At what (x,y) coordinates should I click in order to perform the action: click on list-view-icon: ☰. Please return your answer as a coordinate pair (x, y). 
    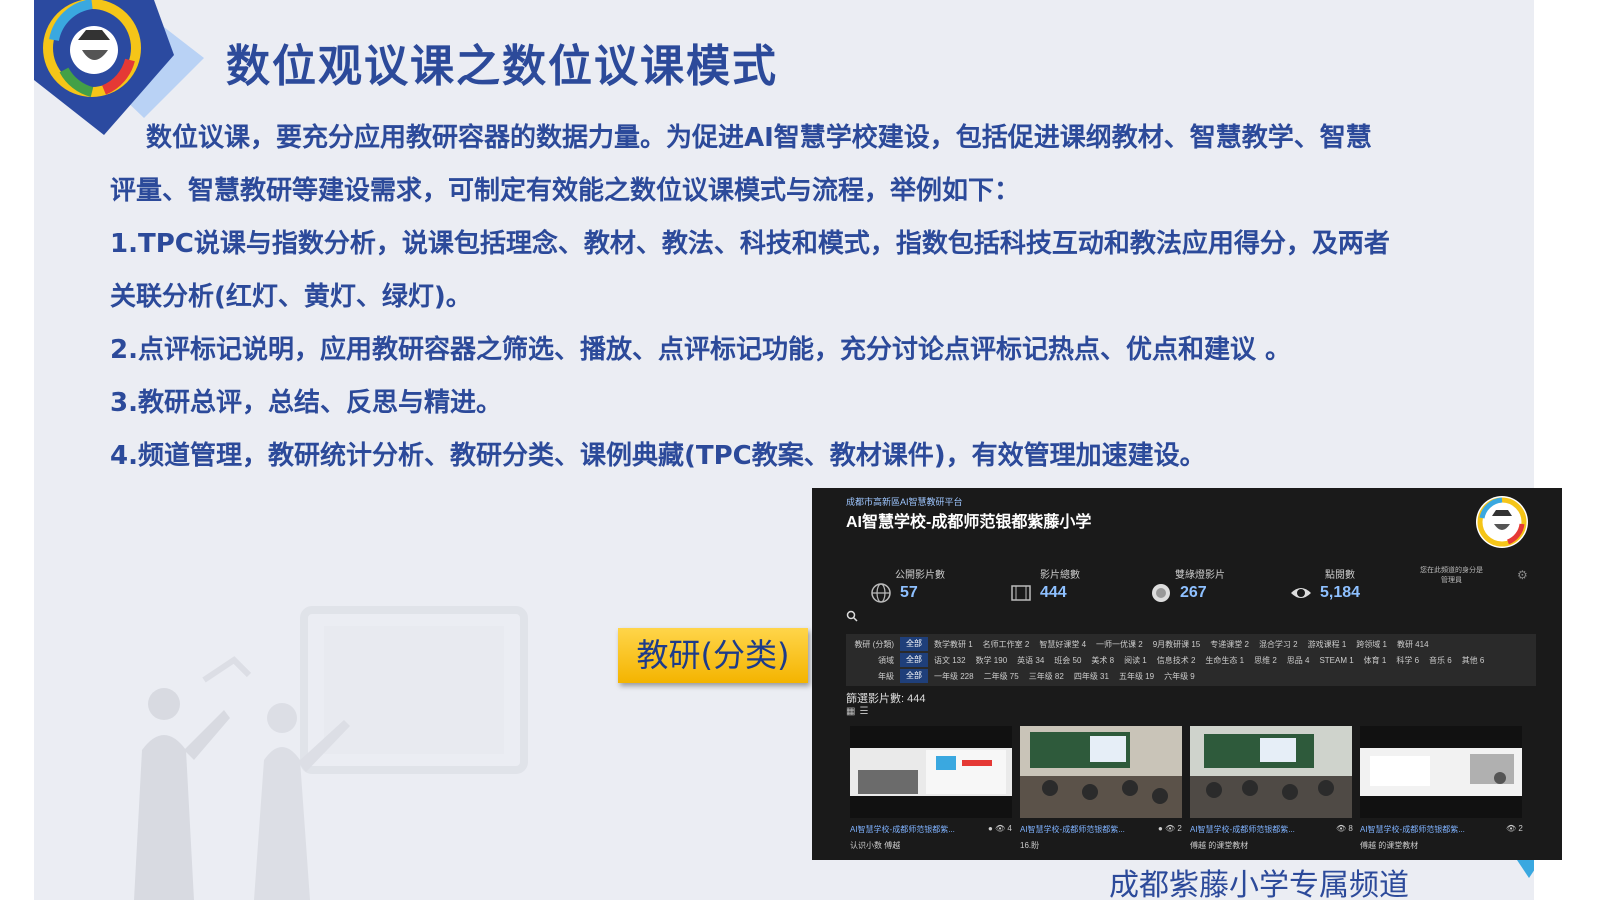
    Looking at the image, I should click on (865, 711).